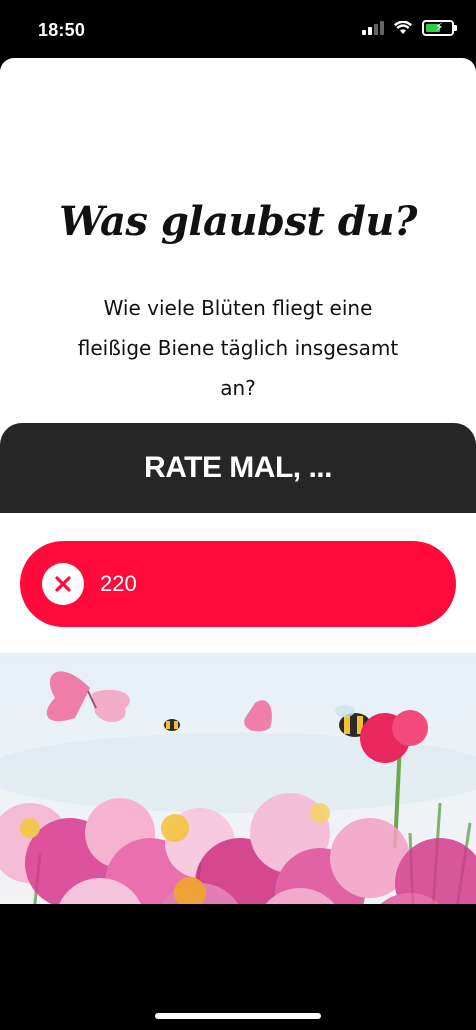 The height and width of the screenshot is (1030, 476). Describe the element at coordinates (238, 967) in the screenshot. I see `bottom-bar` at that location.